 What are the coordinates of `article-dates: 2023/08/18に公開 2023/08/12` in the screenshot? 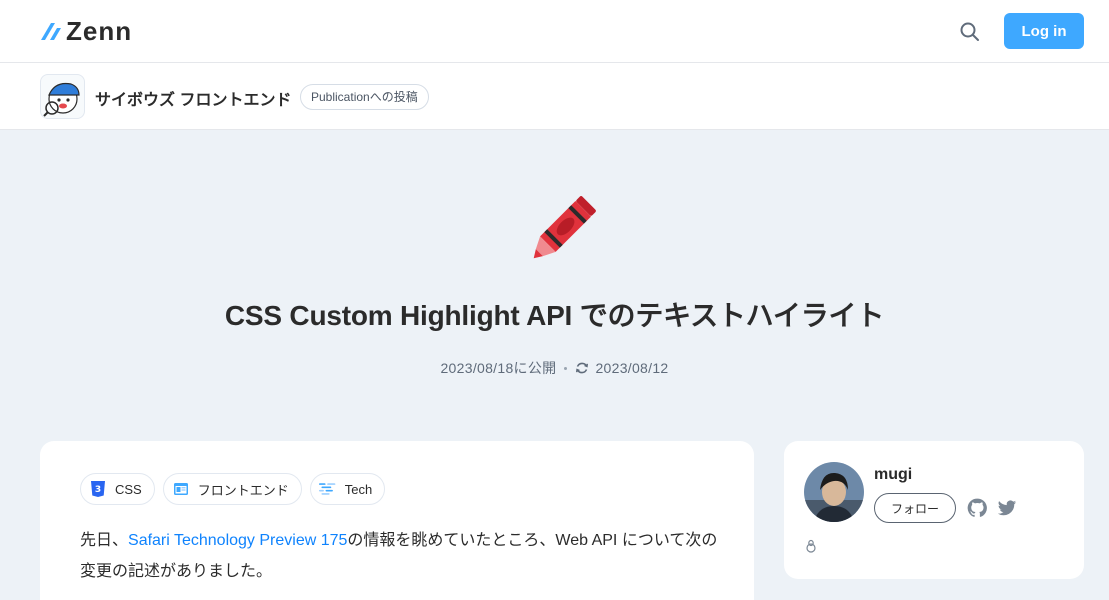 It's located at (554, 368).